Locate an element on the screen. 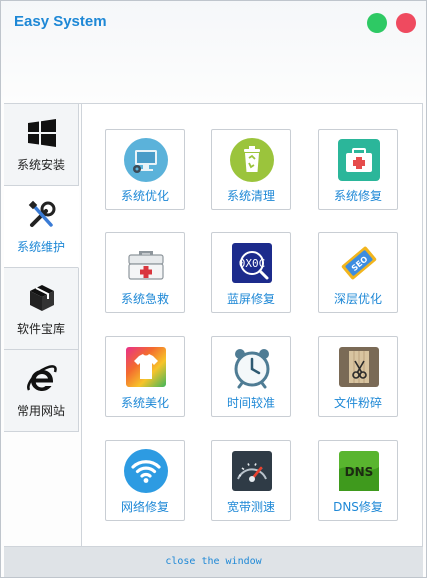 This screenshot has height=578, width=427. tool-network-repair: 网络修复 is located at coordinates (145, 480).